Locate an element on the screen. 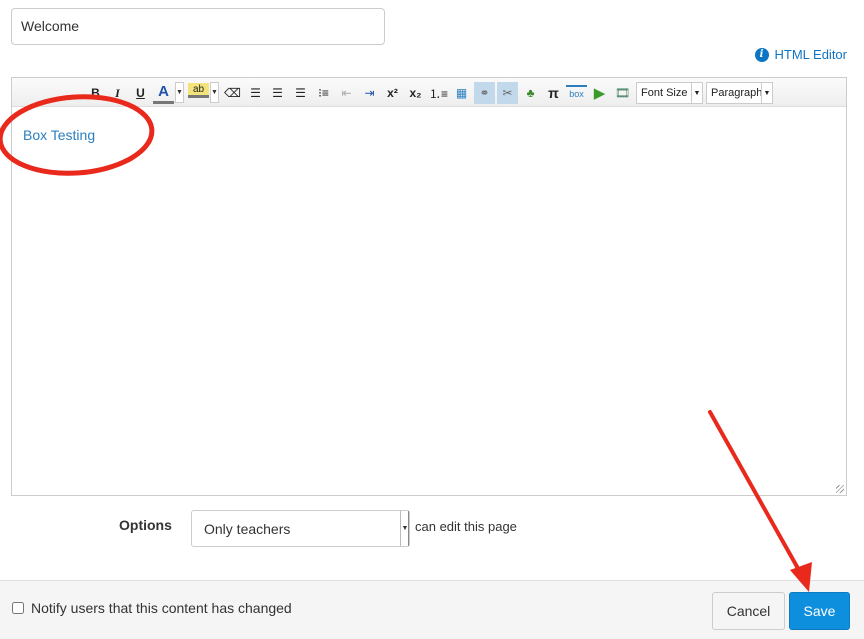 The image size is (864, 639). indent-icon: ⇥ is located at coordinates (369, 93).